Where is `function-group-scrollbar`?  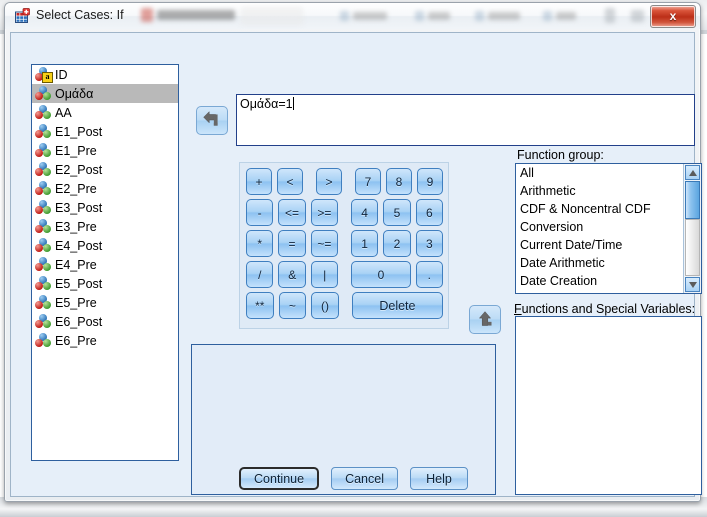
function-group-scrollbar is located at coordinates (692, 228).